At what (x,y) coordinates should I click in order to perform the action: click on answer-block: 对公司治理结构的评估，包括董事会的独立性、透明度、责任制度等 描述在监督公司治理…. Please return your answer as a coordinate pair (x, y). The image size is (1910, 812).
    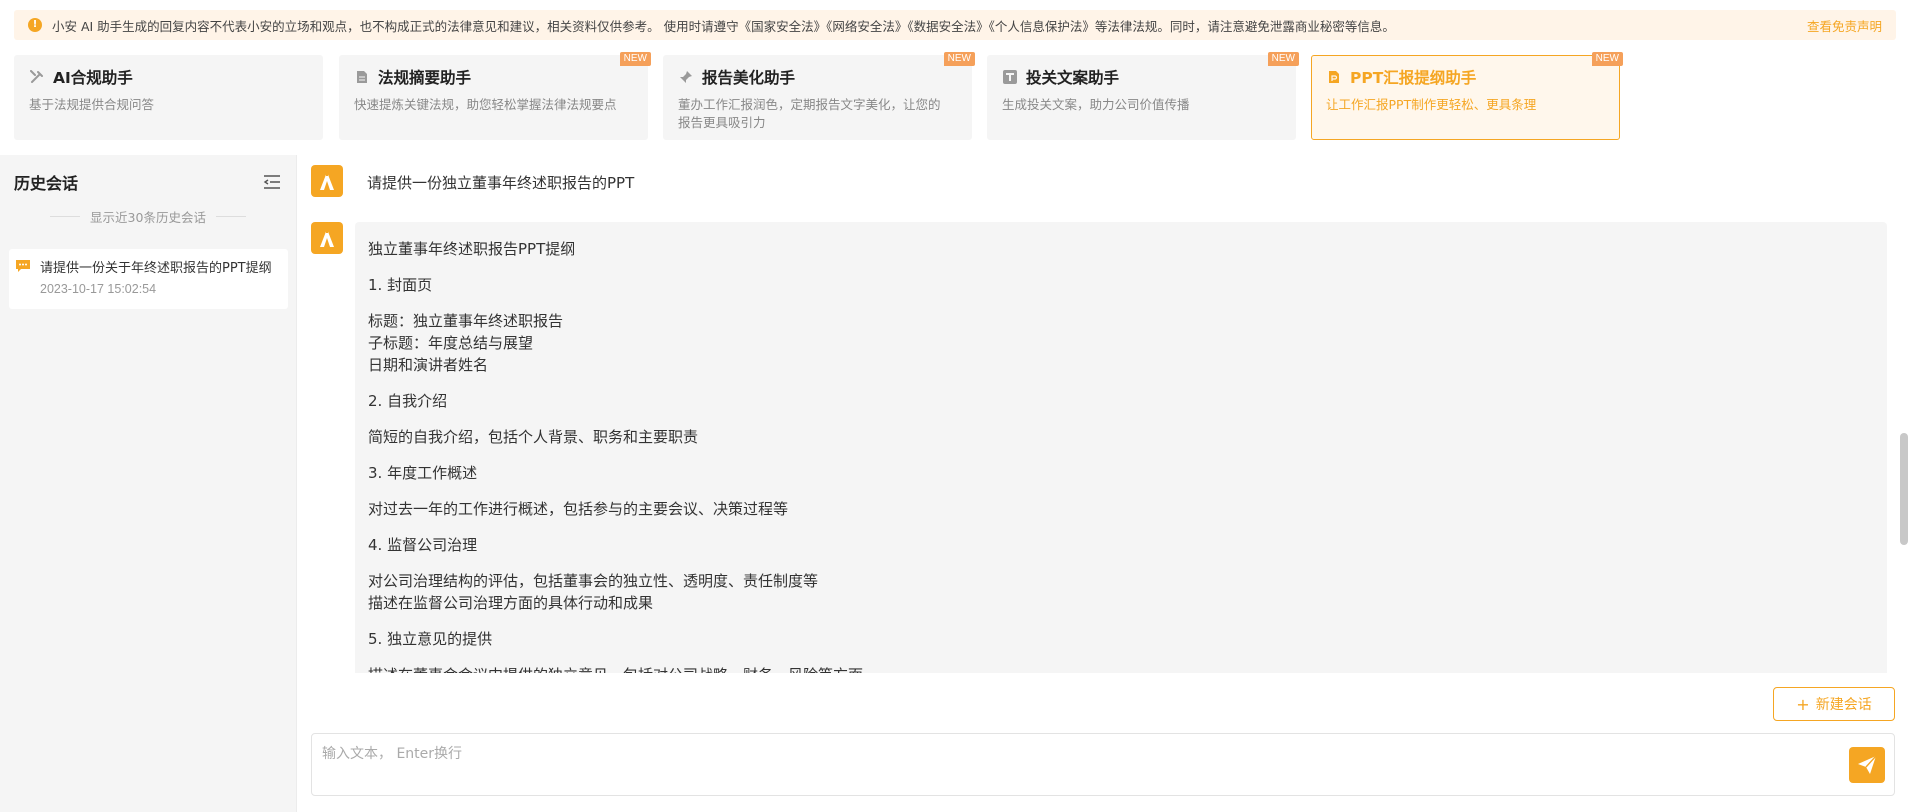
    Looking at the image, I should click on (1121, 592).